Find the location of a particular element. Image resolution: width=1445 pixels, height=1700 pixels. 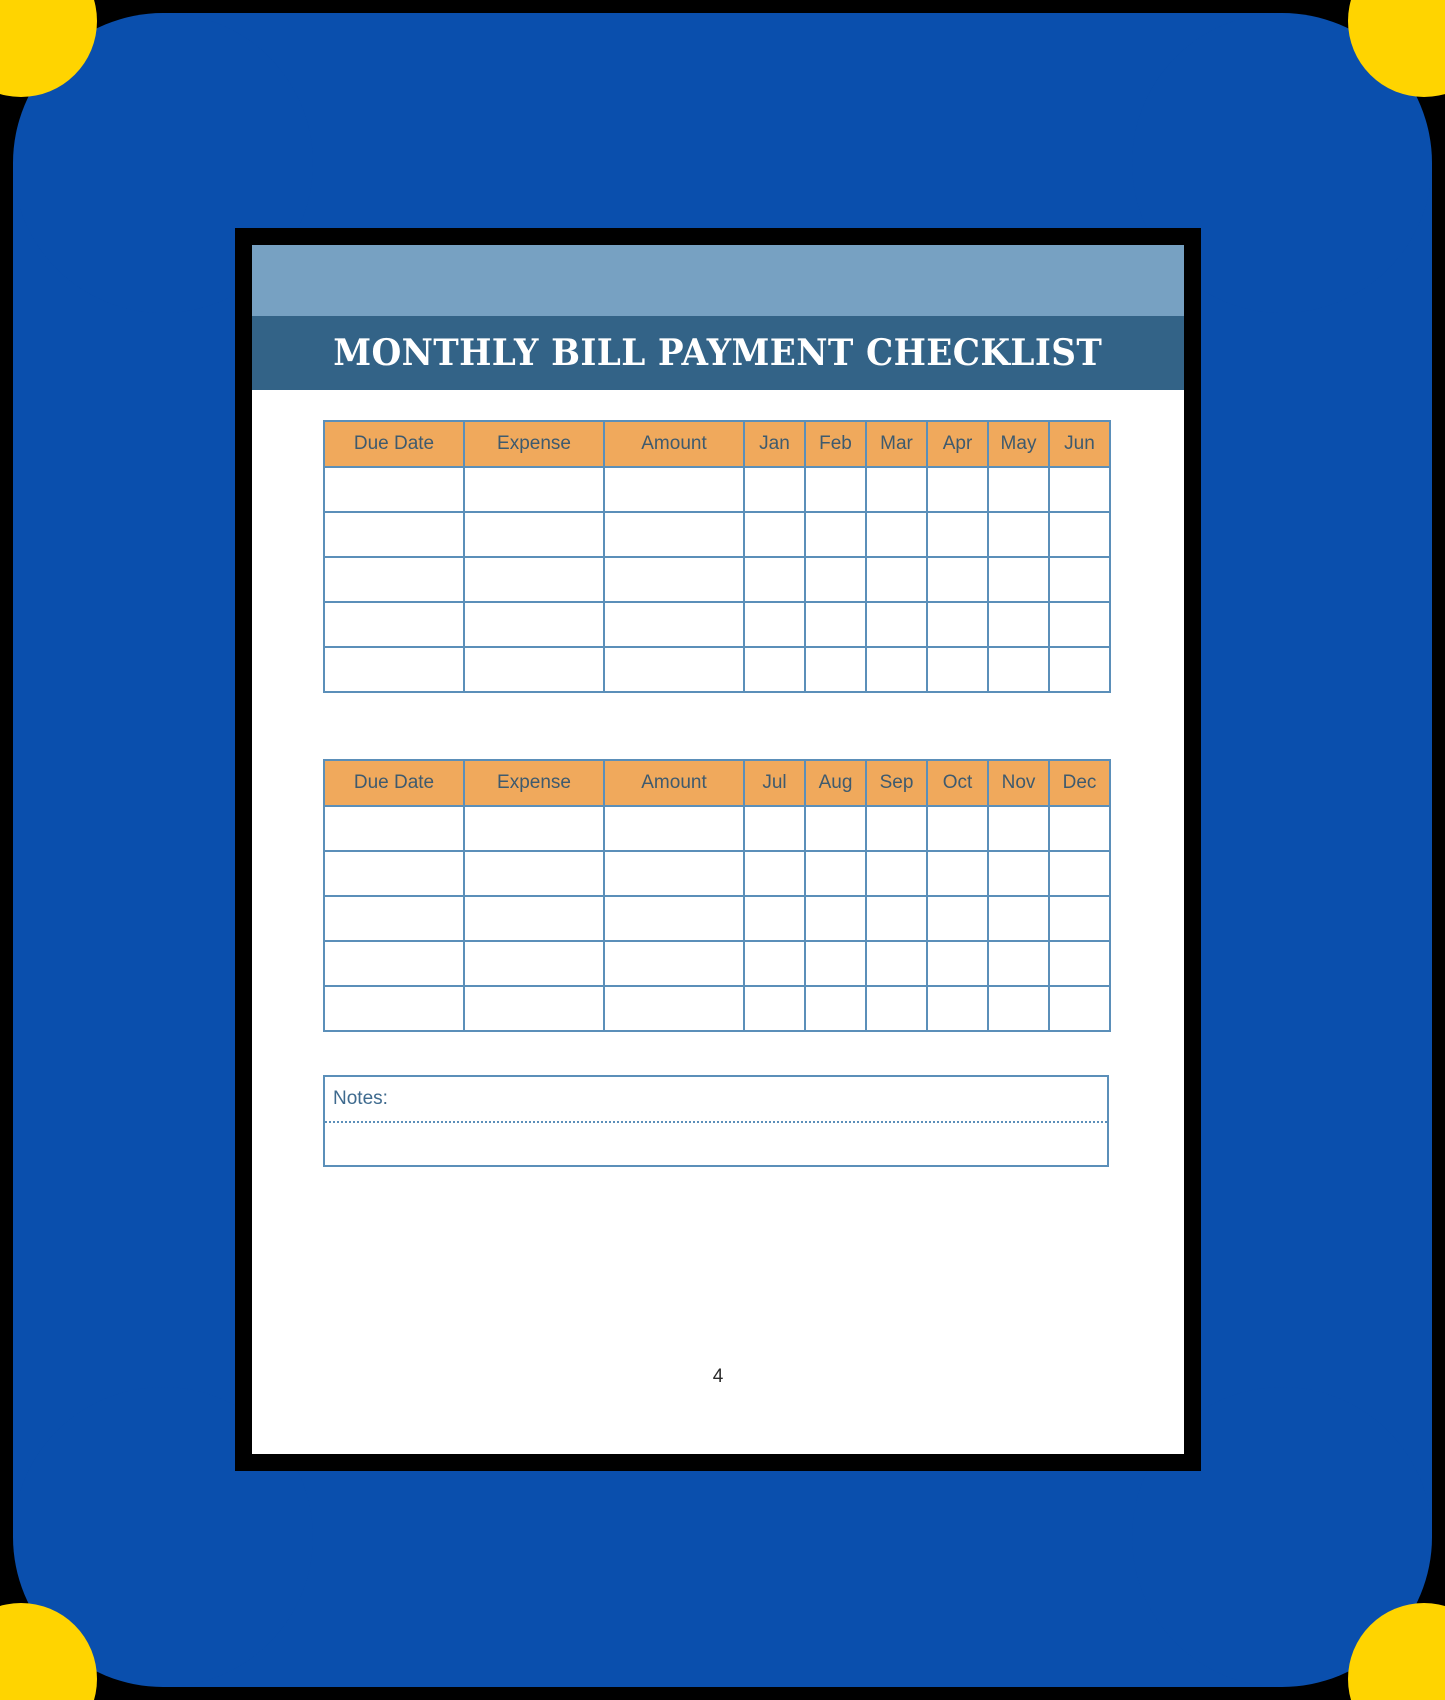

header-accent-band is located at coordinates (718, 280).